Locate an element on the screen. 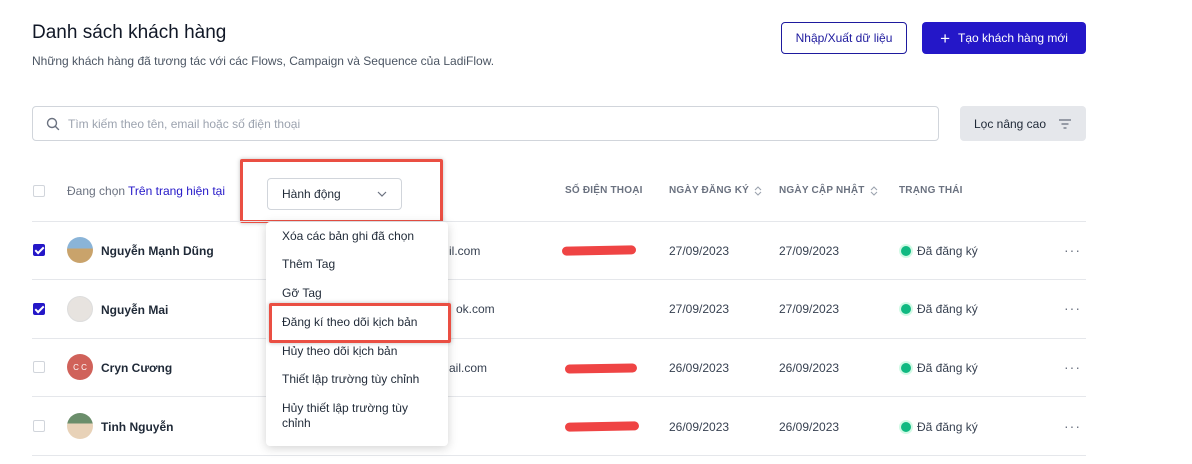  column-header-registered-label: NGÀY ĐĂNG KÝ is located at coordinates (709, 190).